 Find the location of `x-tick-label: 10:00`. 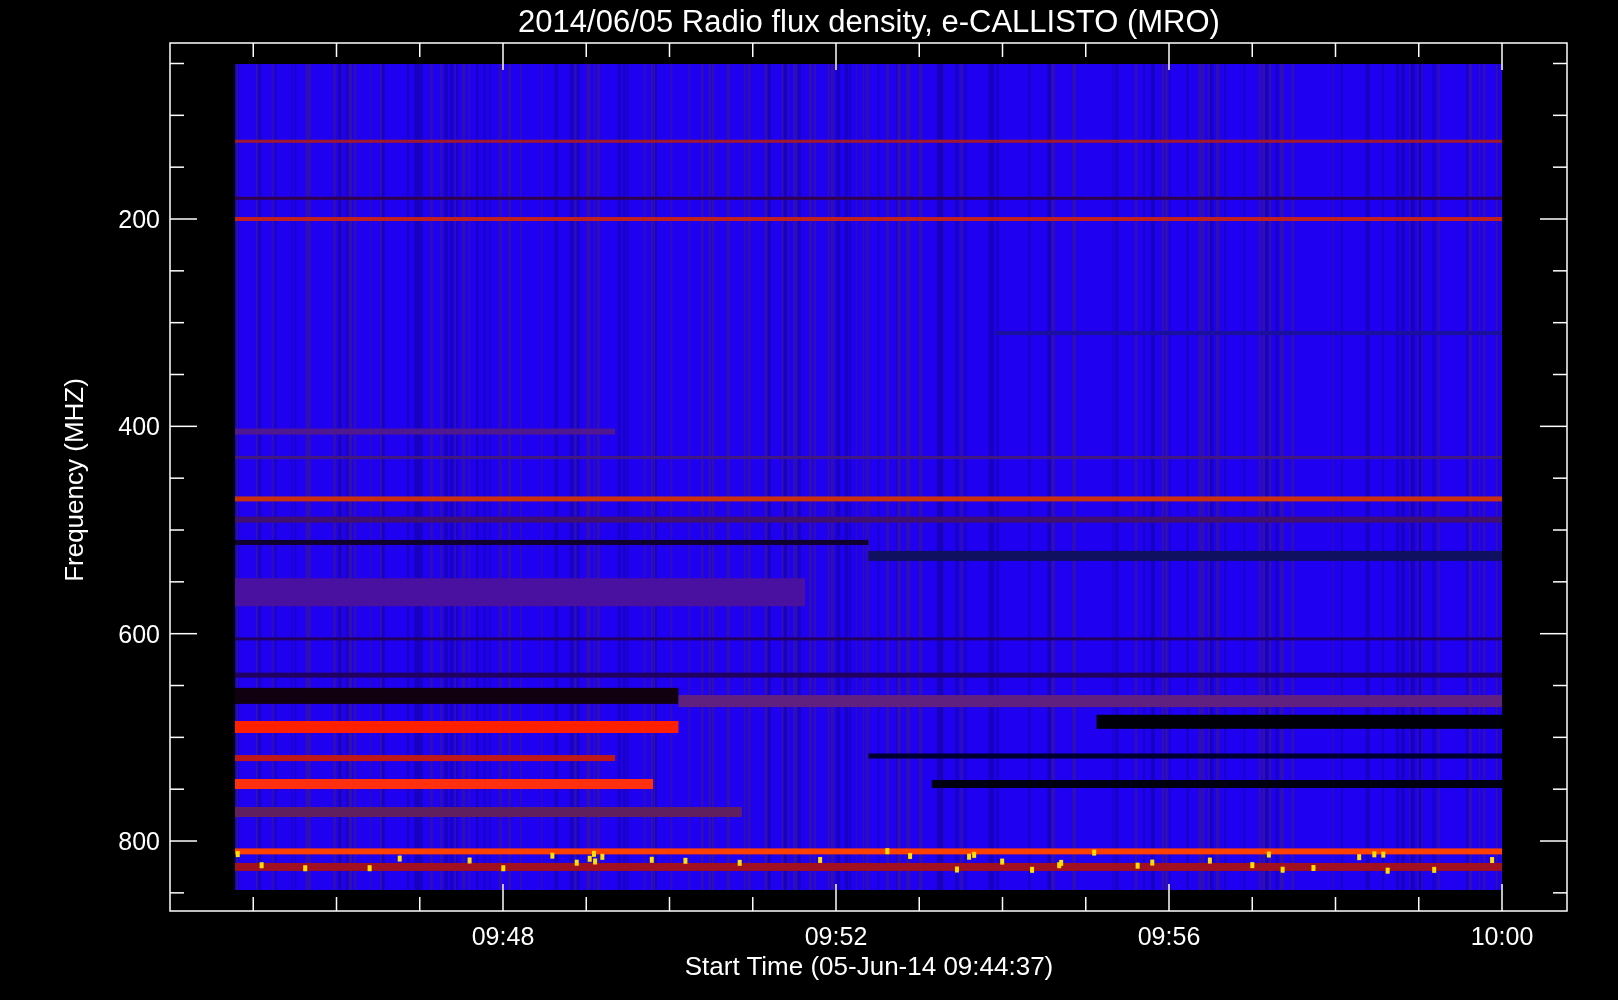

x-tick-label: 10:00 is located at coordinates (1502, 936).